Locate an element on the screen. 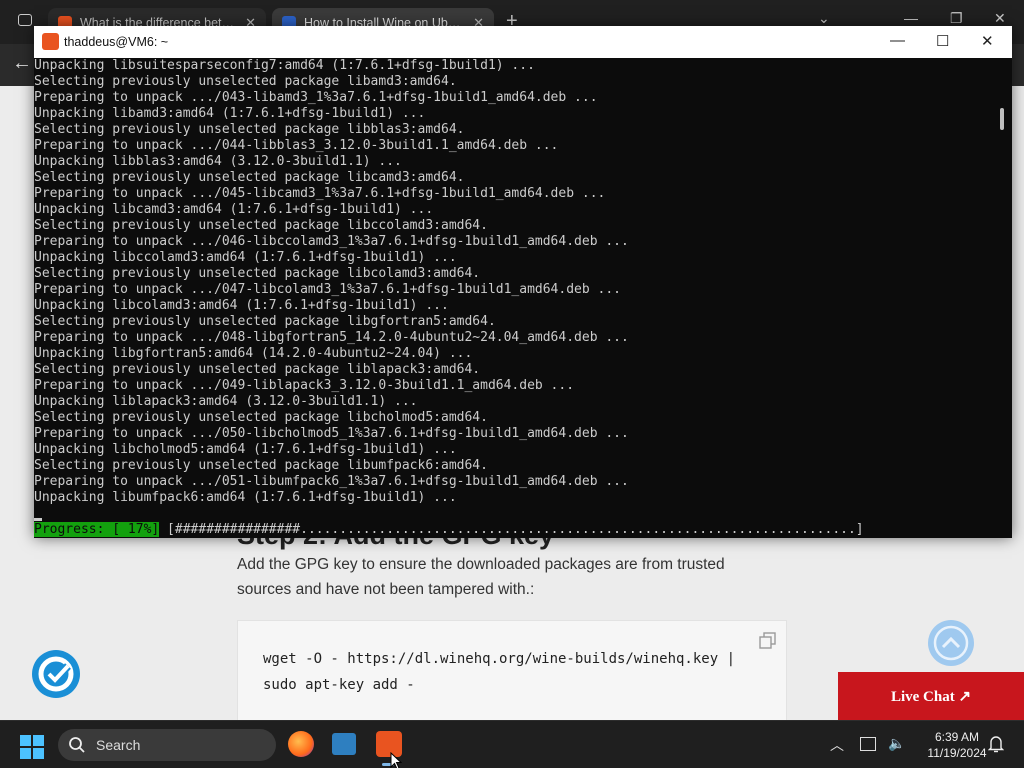  chevron-up-icon is located at coordinates (951, 643).